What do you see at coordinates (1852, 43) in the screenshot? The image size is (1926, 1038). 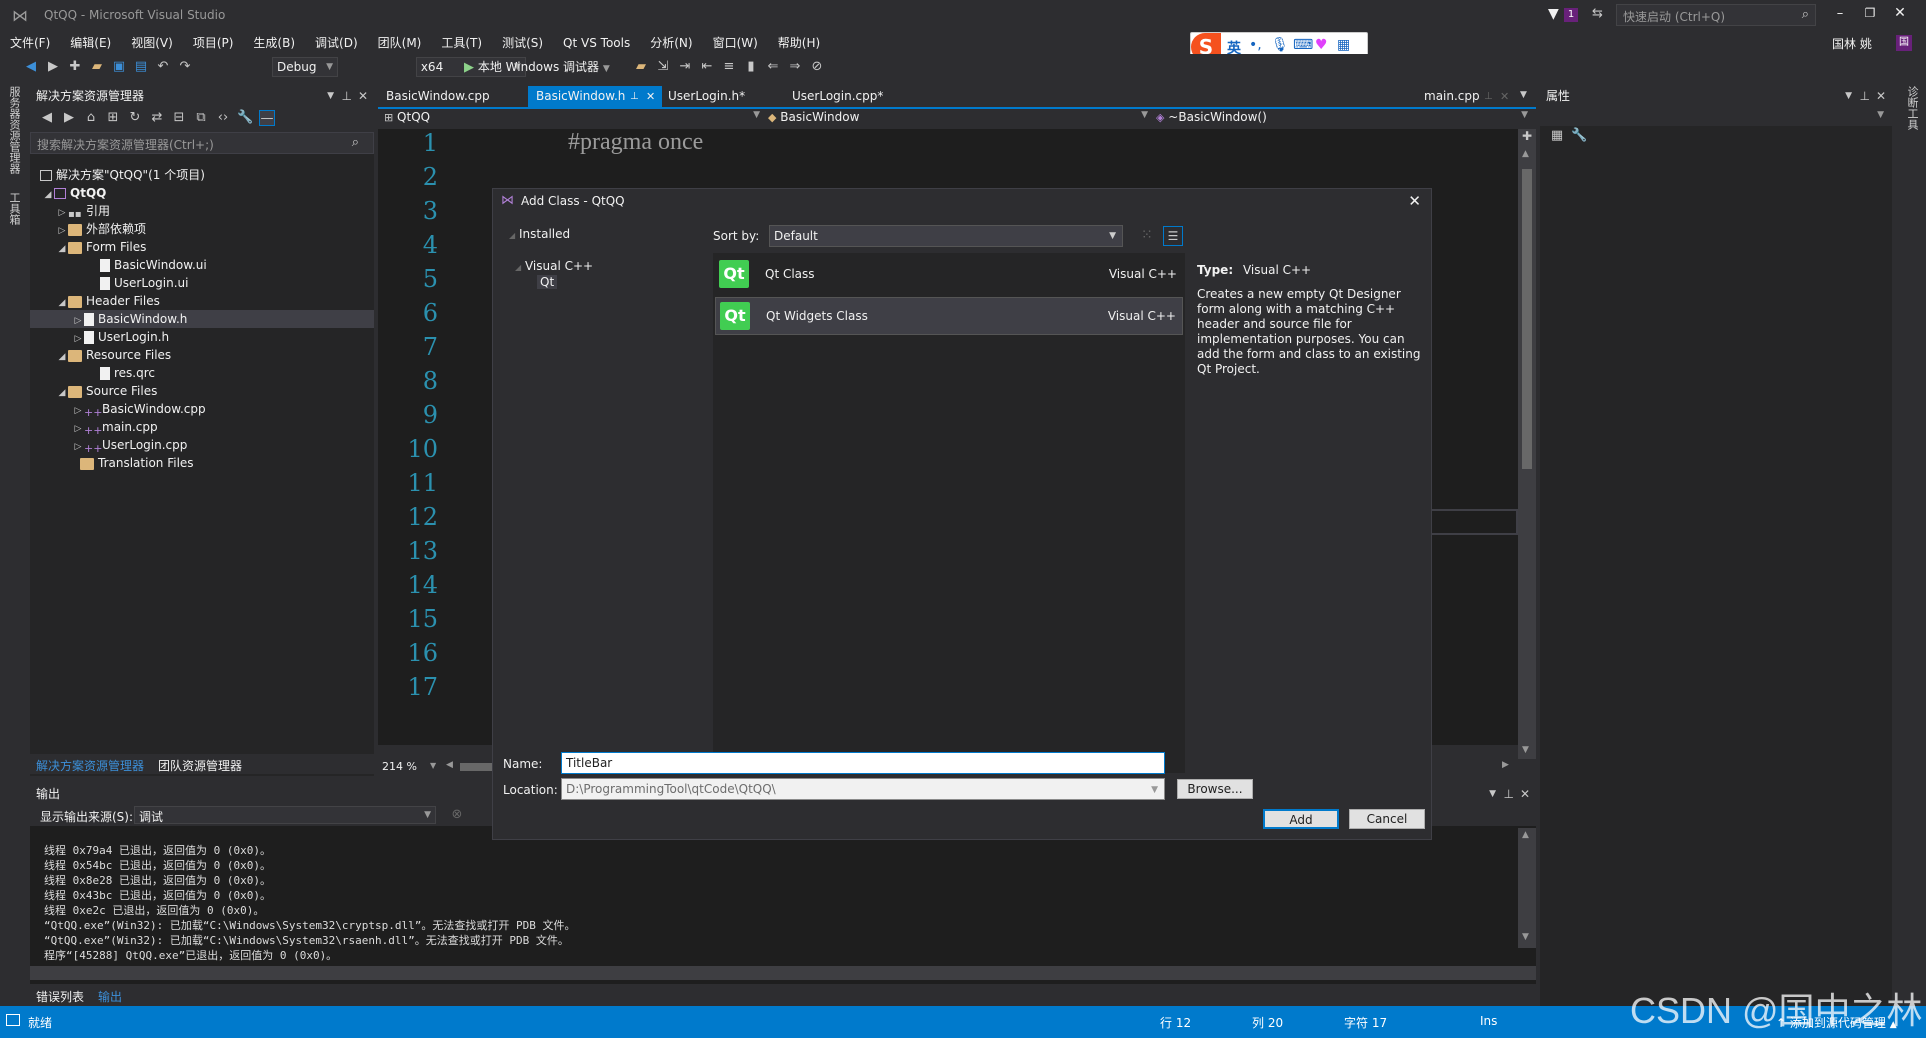 I see `user-name: 国林 姚` at bounding box center [1852, 43].